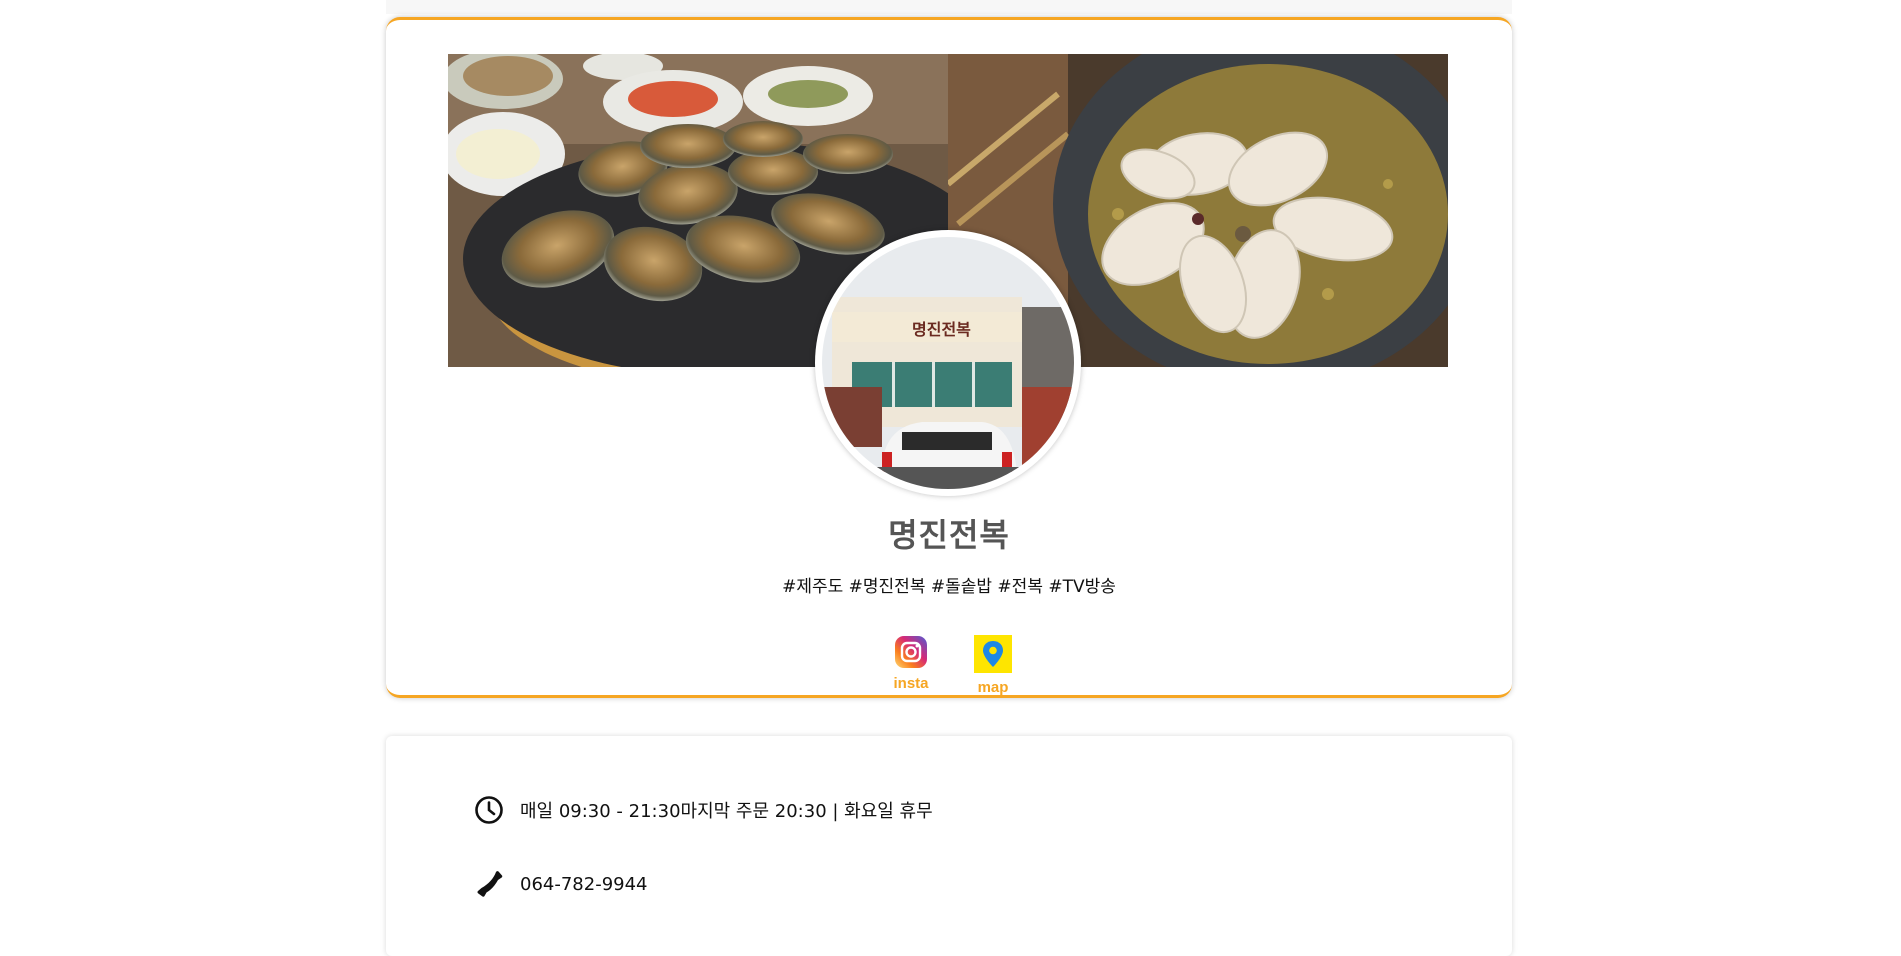  I want to click on clock-icon, so click(489, 810).